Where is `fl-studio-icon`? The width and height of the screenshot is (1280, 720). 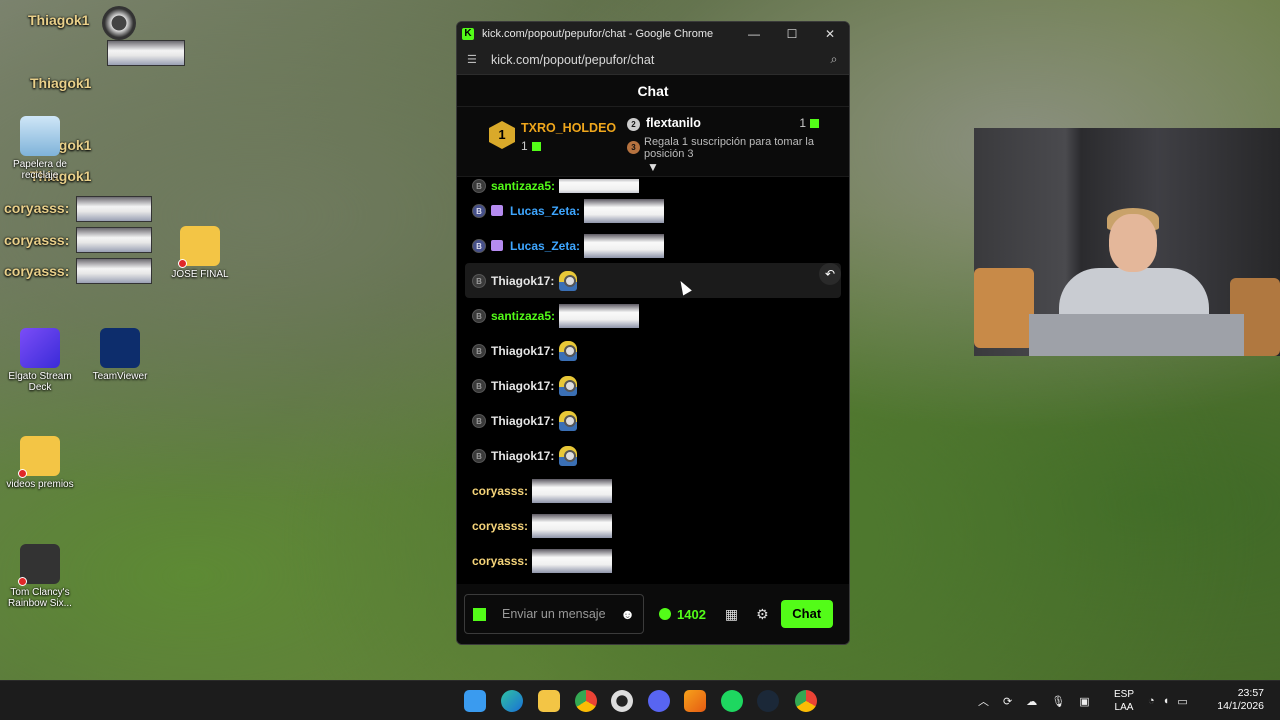 fl-studio-icon is located at coordinates (695, 701).